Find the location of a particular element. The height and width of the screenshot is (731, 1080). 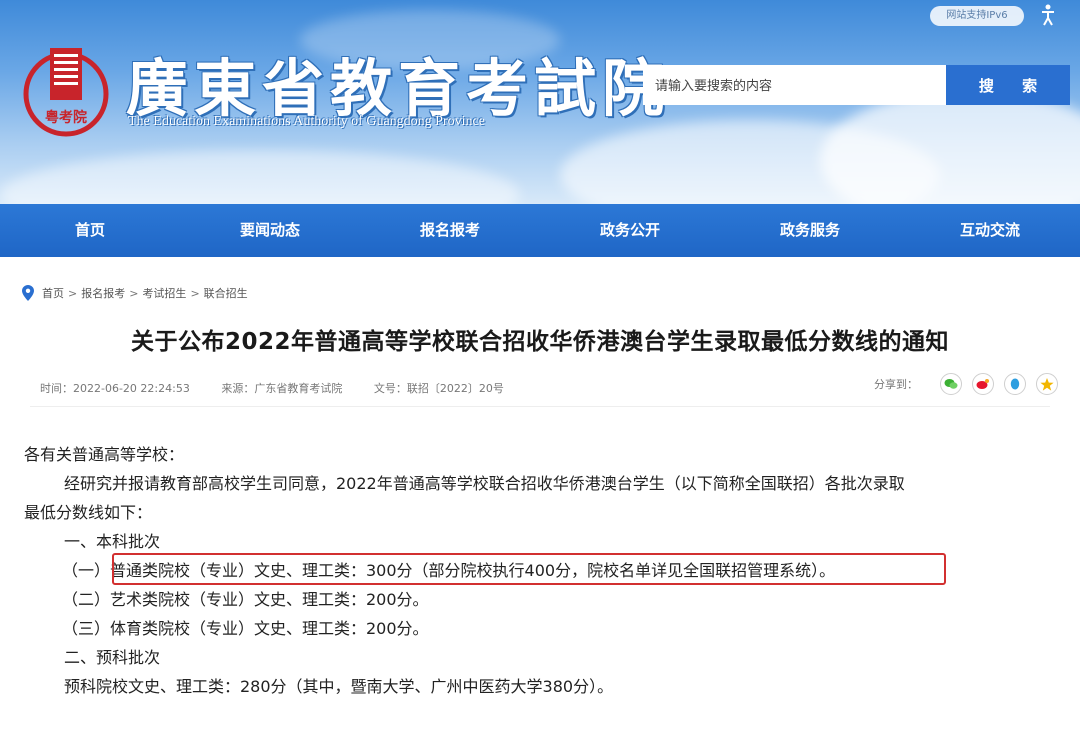

nav-item-news: 要闻动态 is located at coordinates (270, 230).